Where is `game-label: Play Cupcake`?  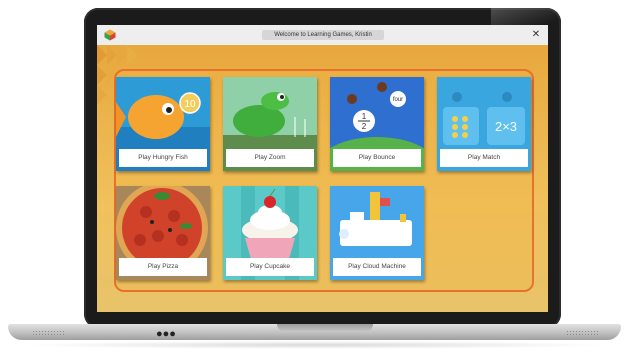 game-label: Play Cupcake is located at coordinates (270, 267).